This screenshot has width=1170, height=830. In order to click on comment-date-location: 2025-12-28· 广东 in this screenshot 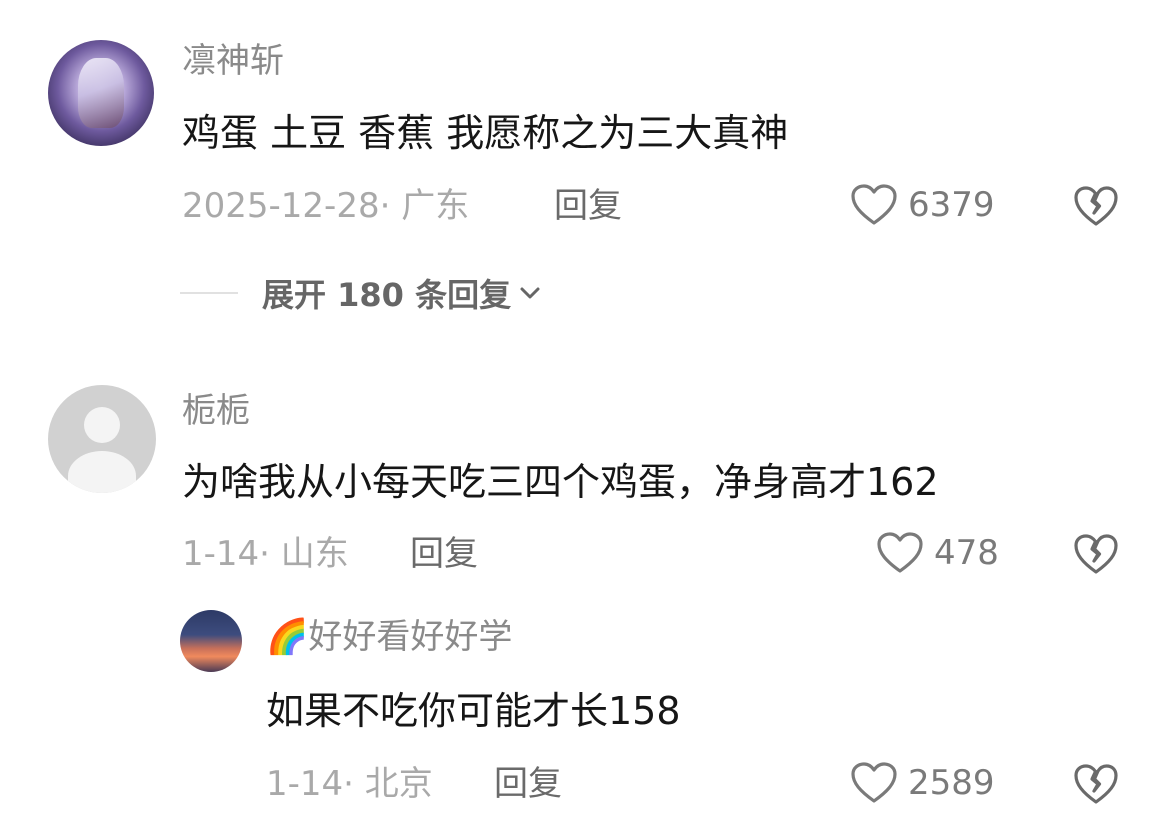, I will do `click(326, 206)`.